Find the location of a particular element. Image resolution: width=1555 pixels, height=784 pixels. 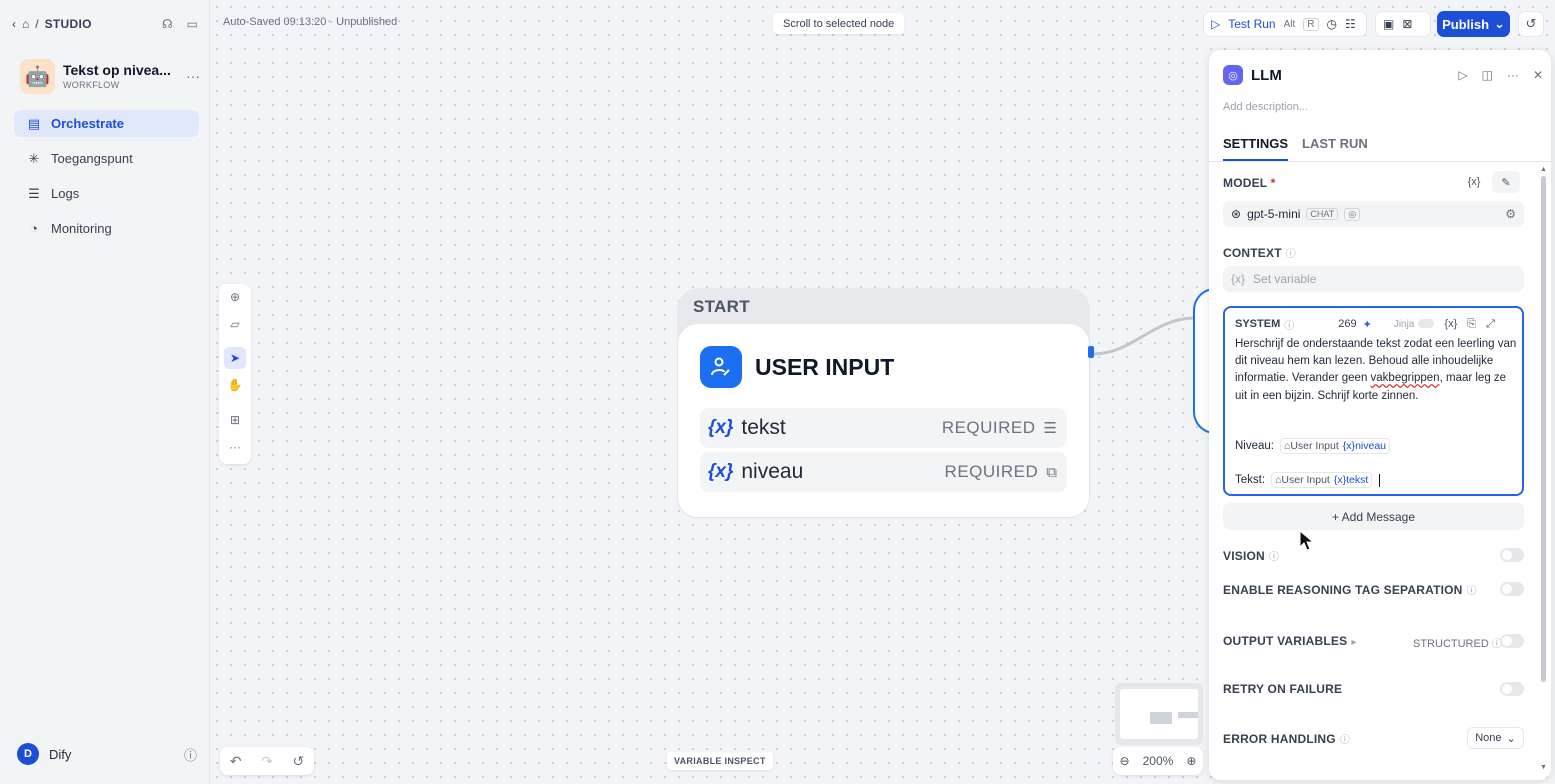

app-type: WORKFLOW is located at coordinates (91, 85).